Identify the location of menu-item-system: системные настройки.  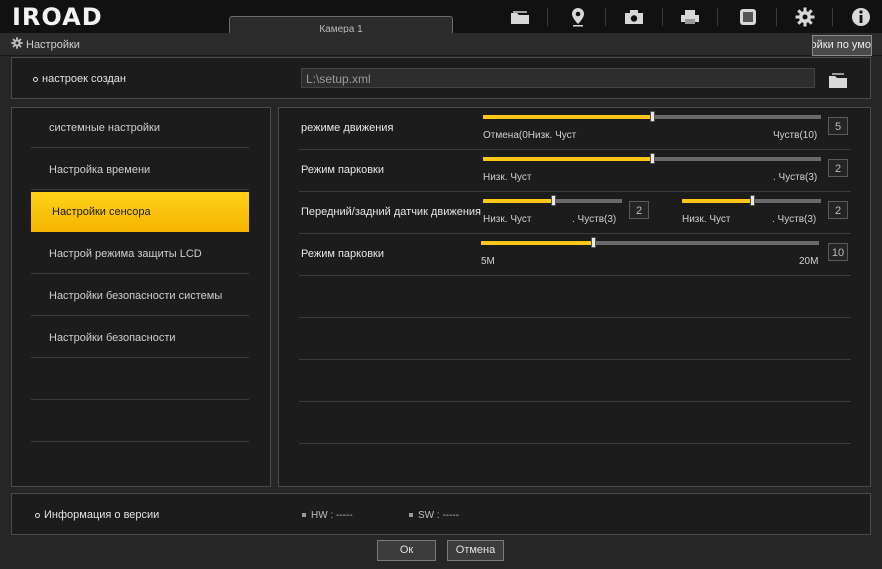
(140, 128).